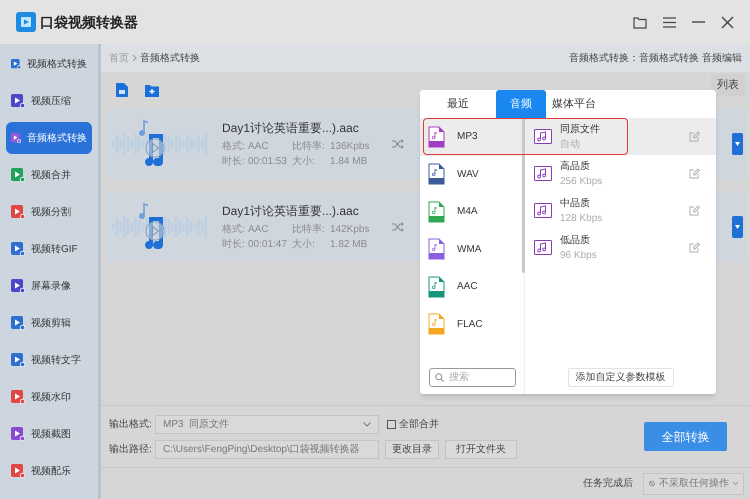 The height and width of the screenshot is (499, 750). Describe the element at coordinates (652, 483) in the screenshot. I see `ban-icon` at that location.